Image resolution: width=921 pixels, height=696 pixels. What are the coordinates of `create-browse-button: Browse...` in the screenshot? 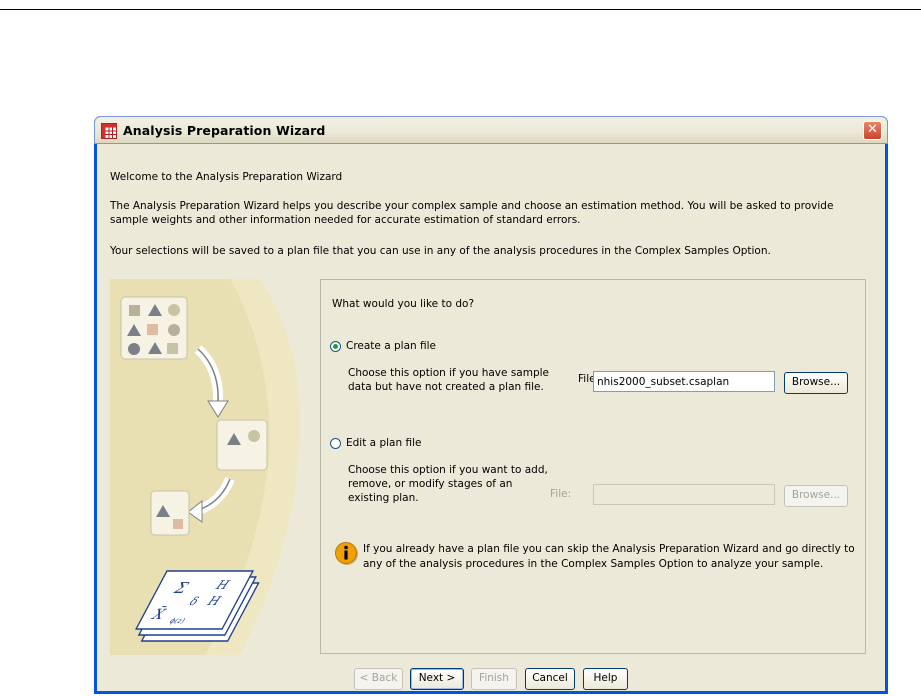 It's located at (816, 383).